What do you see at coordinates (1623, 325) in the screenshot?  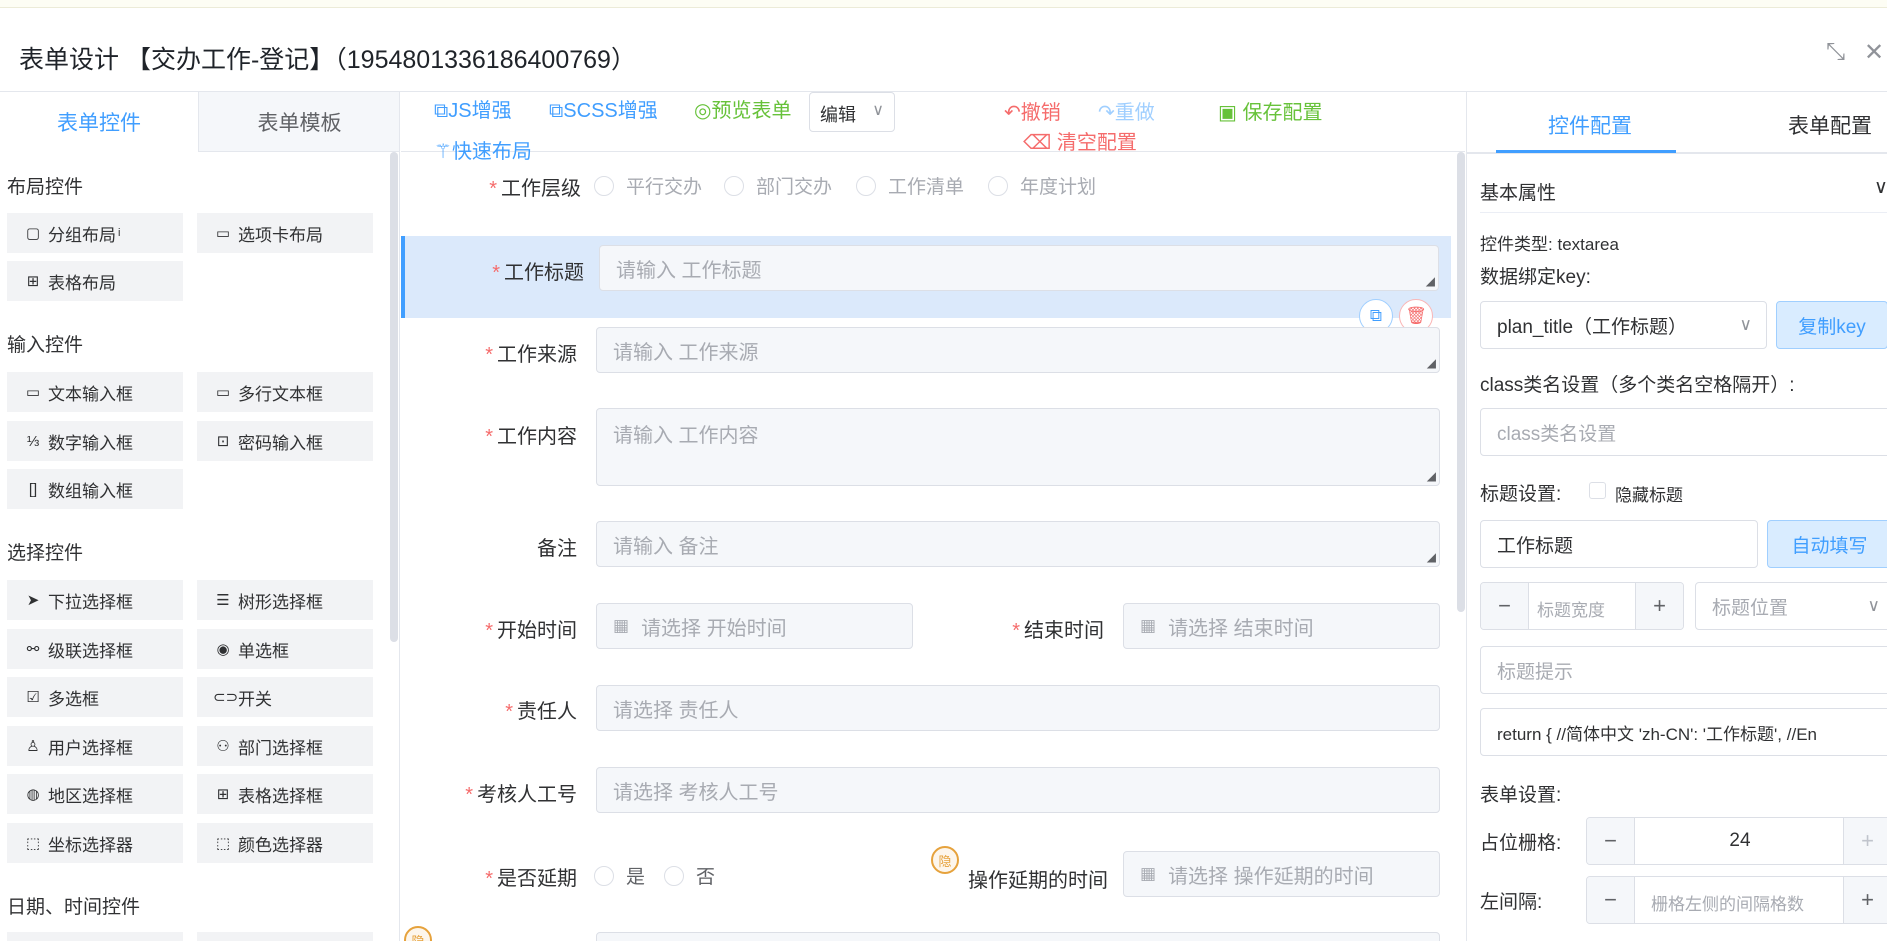 I see `bind-key-select: plan_title（工作标题） ∨` at bounding box center [1623, 325].